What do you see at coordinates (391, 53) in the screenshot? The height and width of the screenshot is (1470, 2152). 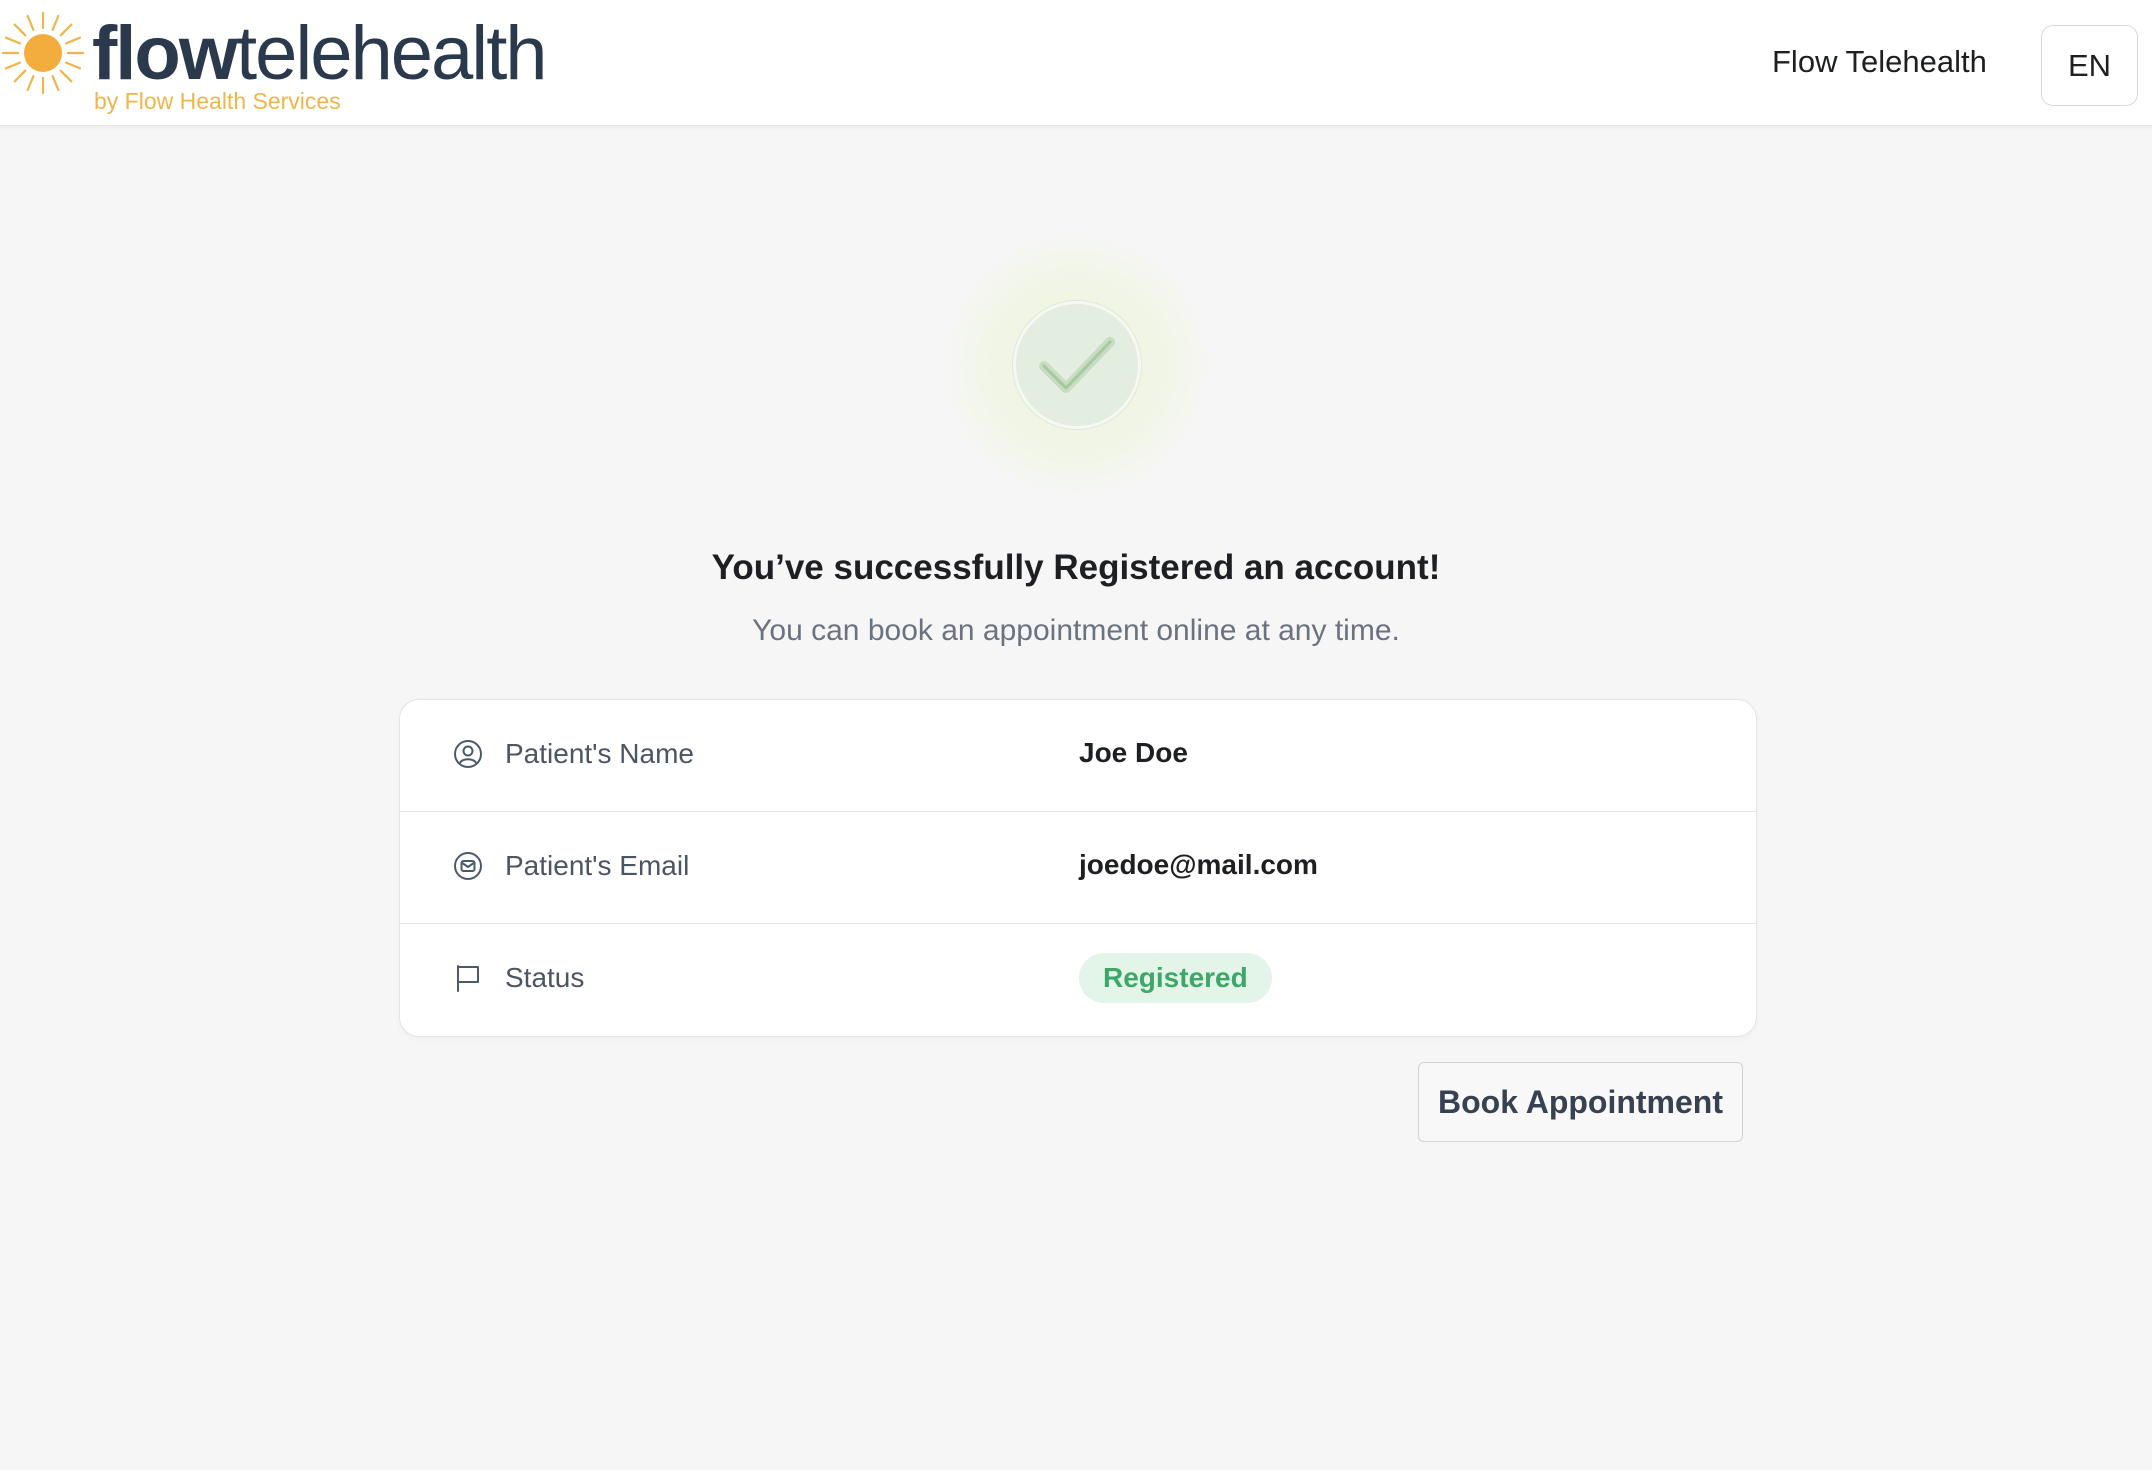 I see `logo-word-telehealth: telehealth` at bounding box center [391, 53].